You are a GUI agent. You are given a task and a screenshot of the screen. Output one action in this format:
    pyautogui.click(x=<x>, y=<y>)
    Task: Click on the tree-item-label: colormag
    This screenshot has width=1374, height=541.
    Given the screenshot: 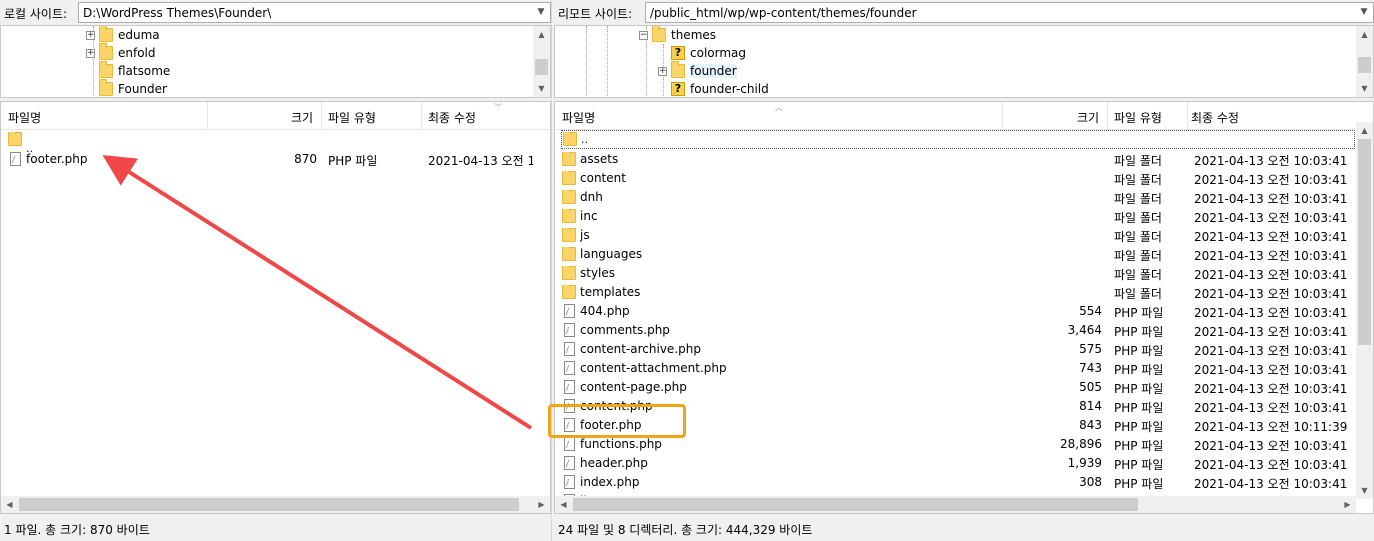 What is the action you would take?
    pyautogui.click(x=718, y=53)
    